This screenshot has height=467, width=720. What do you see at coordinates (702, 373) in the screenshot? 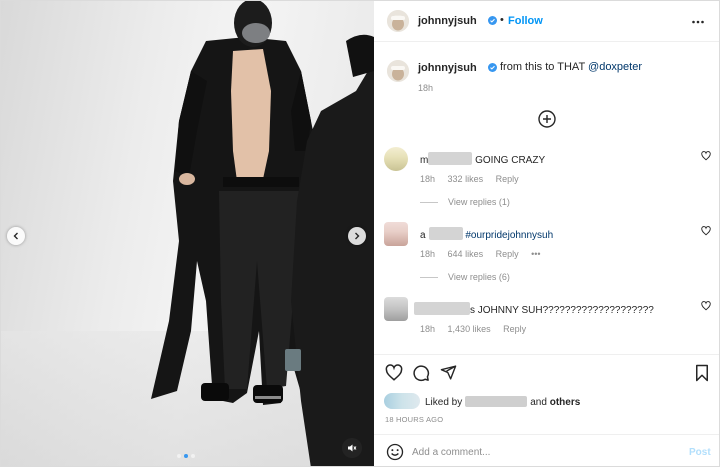
I see `bookmark-icon` at bounding box center [702, 373].